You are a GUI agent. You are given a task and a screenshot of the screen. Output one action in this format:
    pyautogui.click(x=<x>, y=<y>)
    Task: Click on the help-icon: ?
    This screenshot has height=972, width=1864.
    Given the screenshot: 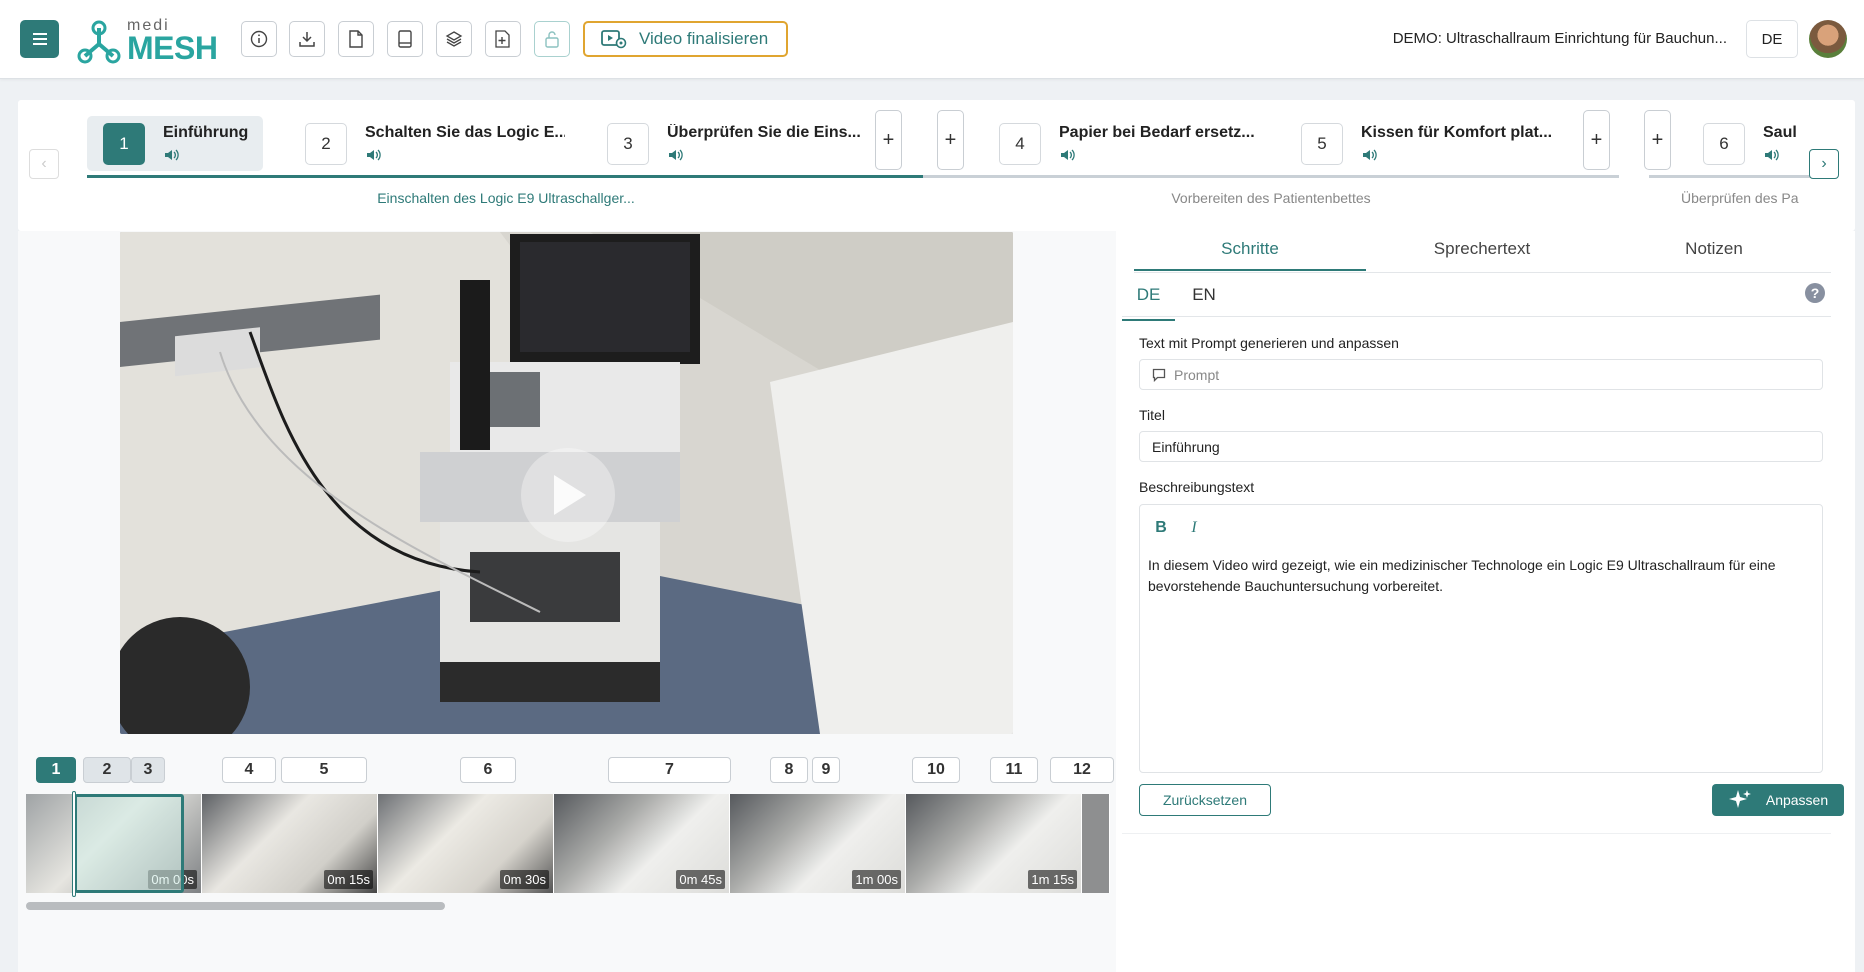 What is the action you would take?
    pyautogui.click(x=1815, y=293)
    